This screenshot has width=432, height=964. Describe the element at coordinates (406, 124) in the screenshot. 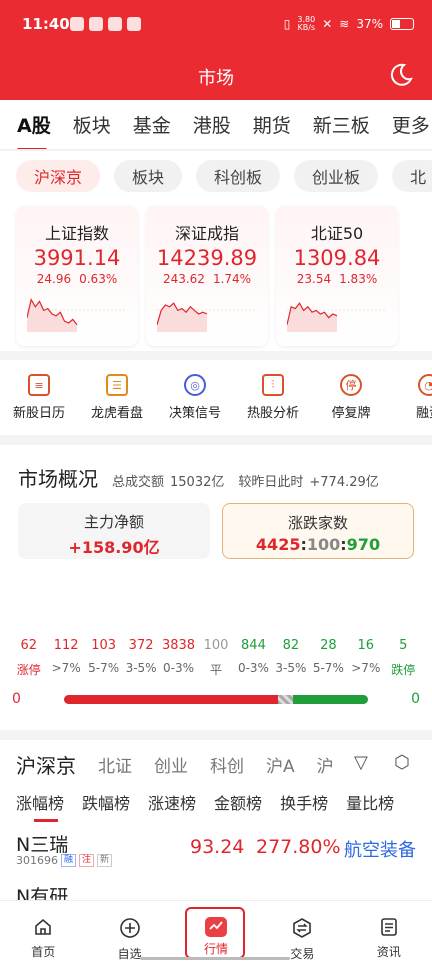

I see `tab-item: 更多` at that location.